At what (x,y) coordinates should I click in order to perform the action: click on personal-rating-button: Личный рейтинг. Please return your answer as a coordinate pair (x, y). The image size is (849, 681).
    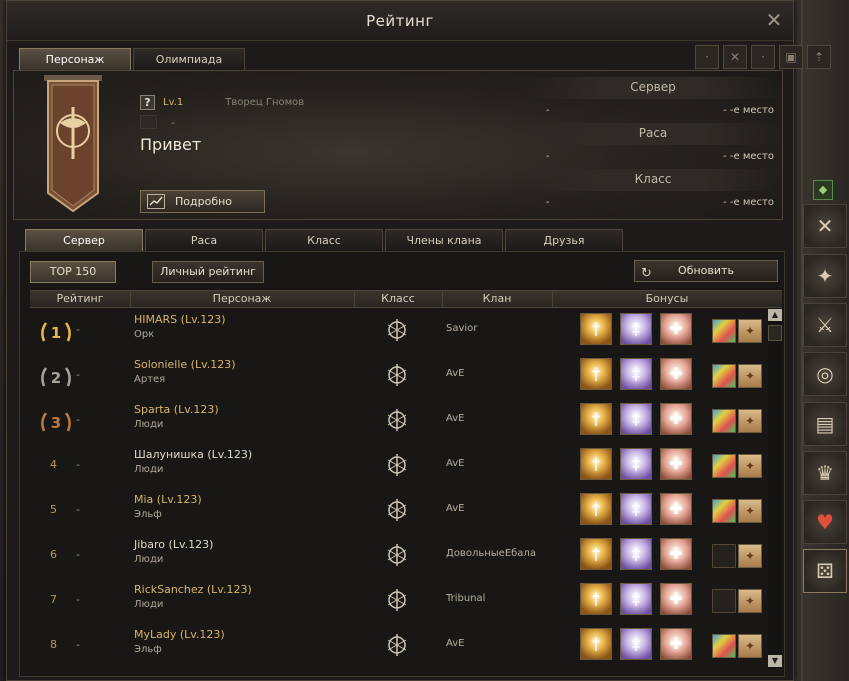
    Looking at the image, I should click on (208, 272).